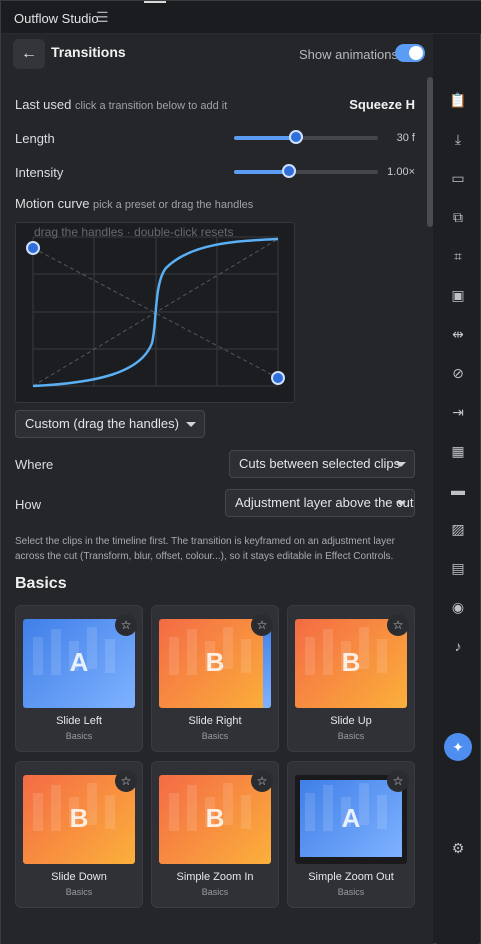  Describe the element at coordinates (458, 412) in the screenshot. I see `transition-icon: ⇥` at that location.